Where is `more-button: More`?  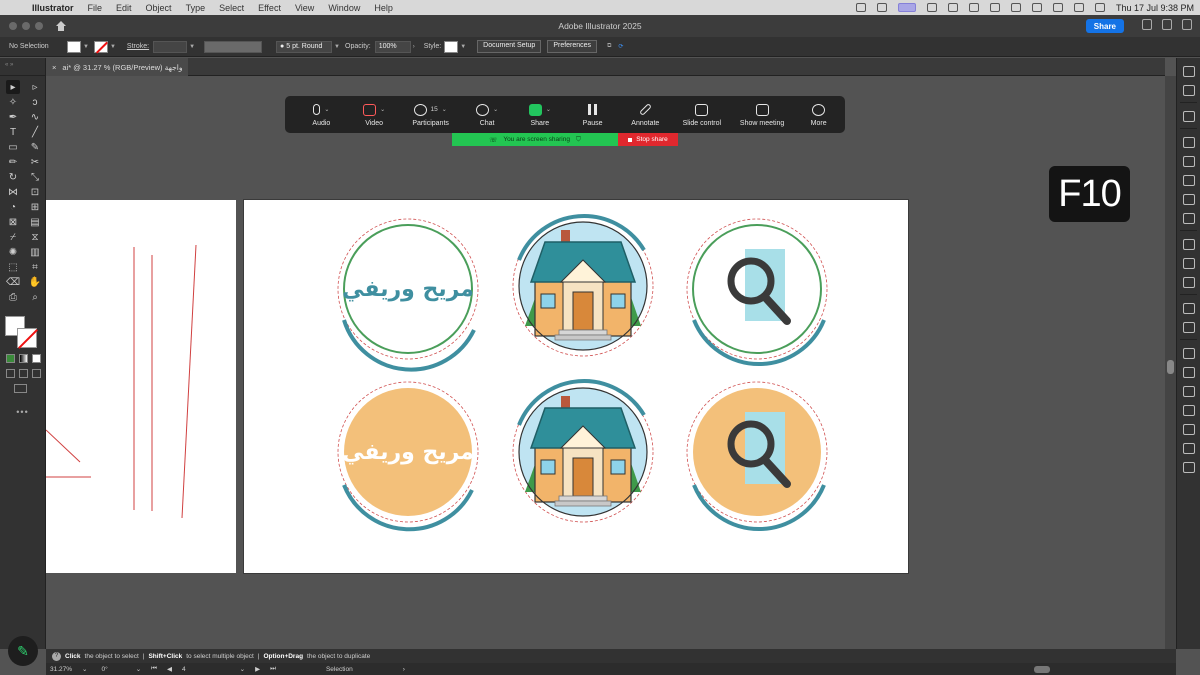 more-button: More is located at coordinates (818, 114).